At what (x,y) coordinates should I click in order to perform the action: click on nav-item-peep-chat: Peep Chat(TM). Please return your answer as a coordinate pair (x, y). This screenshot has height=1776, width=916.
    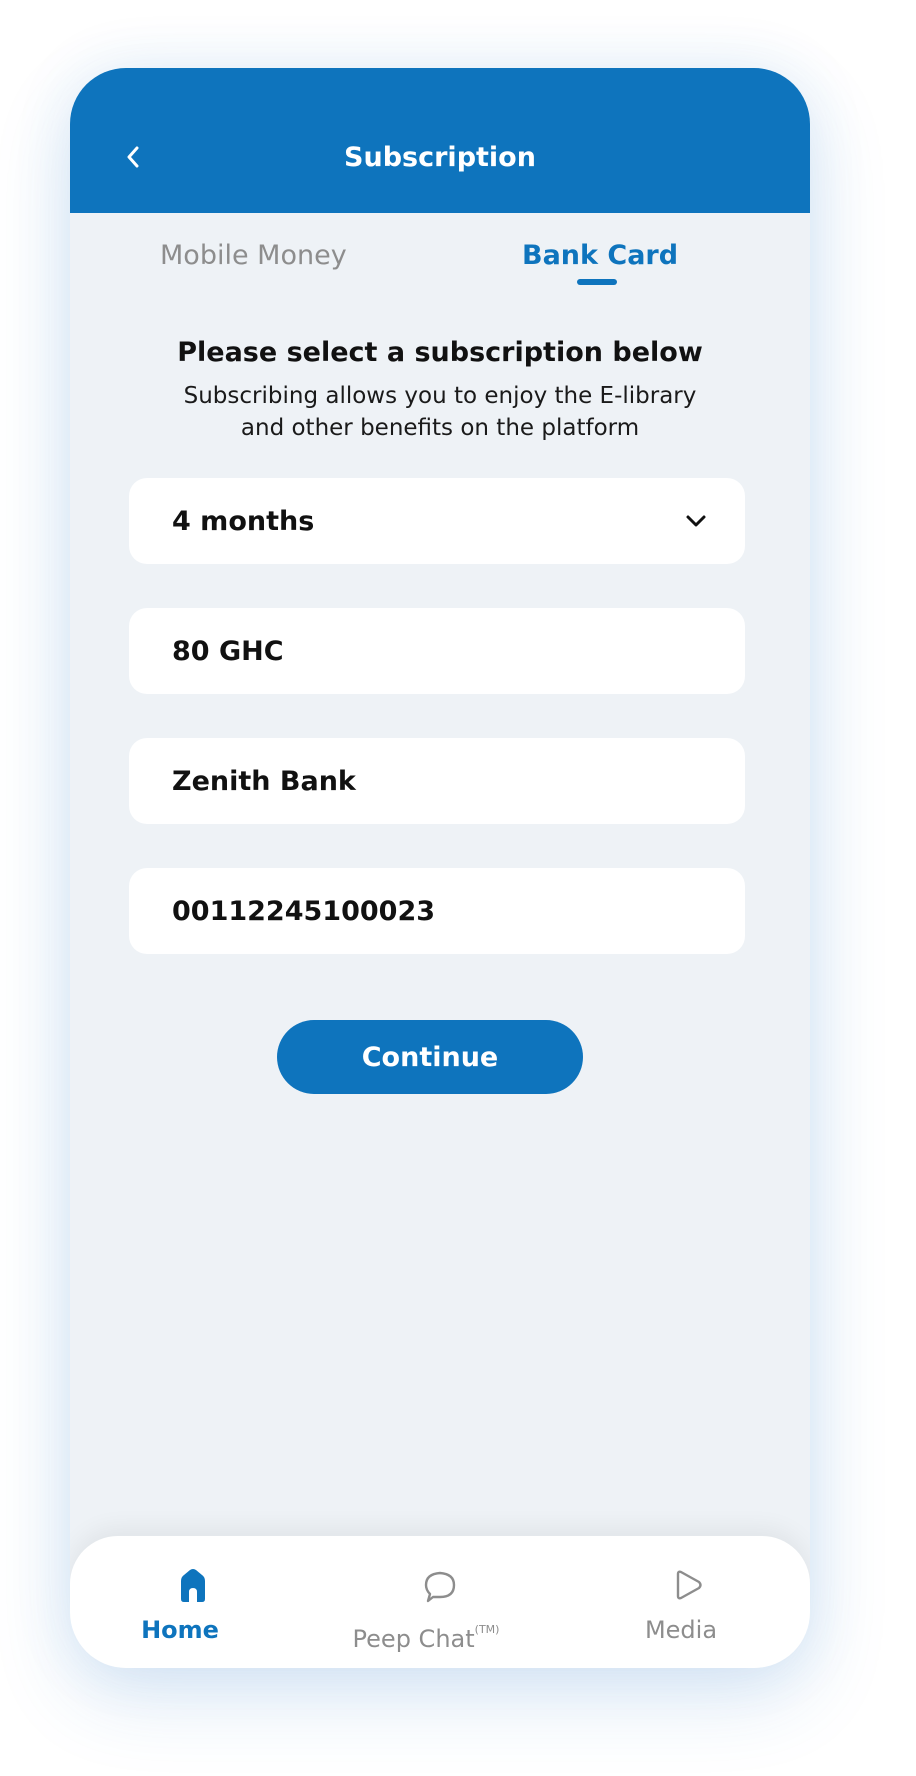
    Looking at the image, I should click on (440, 1602).